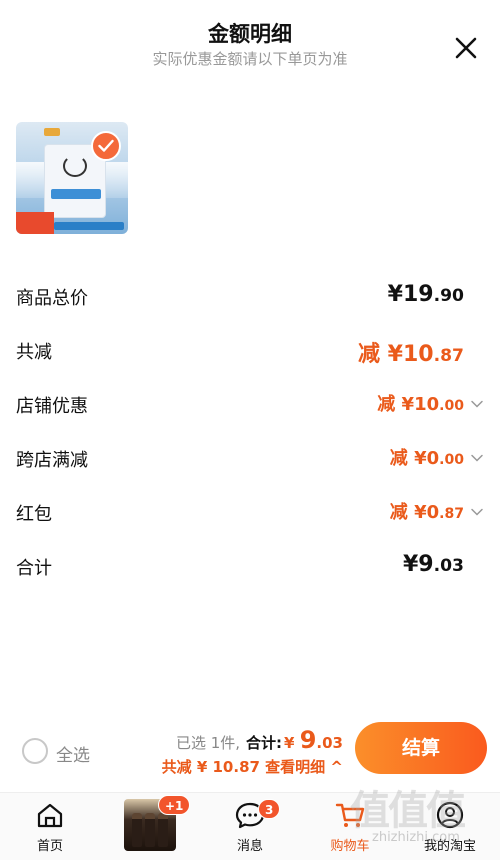 The width and height of the screenshot is (500, 860). What do you see at coordinates (249, 846) in the screenshot?
I see `tab-label: 消息` at bounding box center [249, 846].